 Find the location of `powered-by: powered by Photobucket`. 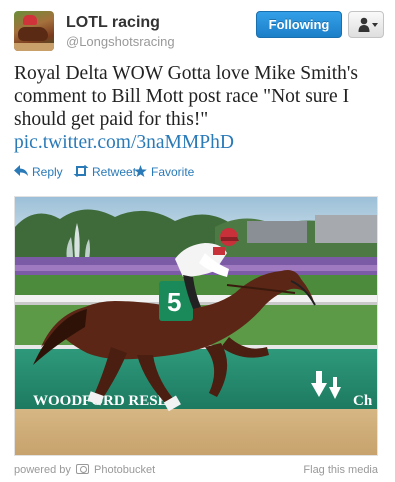

powered-by: powered by Photobucket is located at coordinates (84, 470).